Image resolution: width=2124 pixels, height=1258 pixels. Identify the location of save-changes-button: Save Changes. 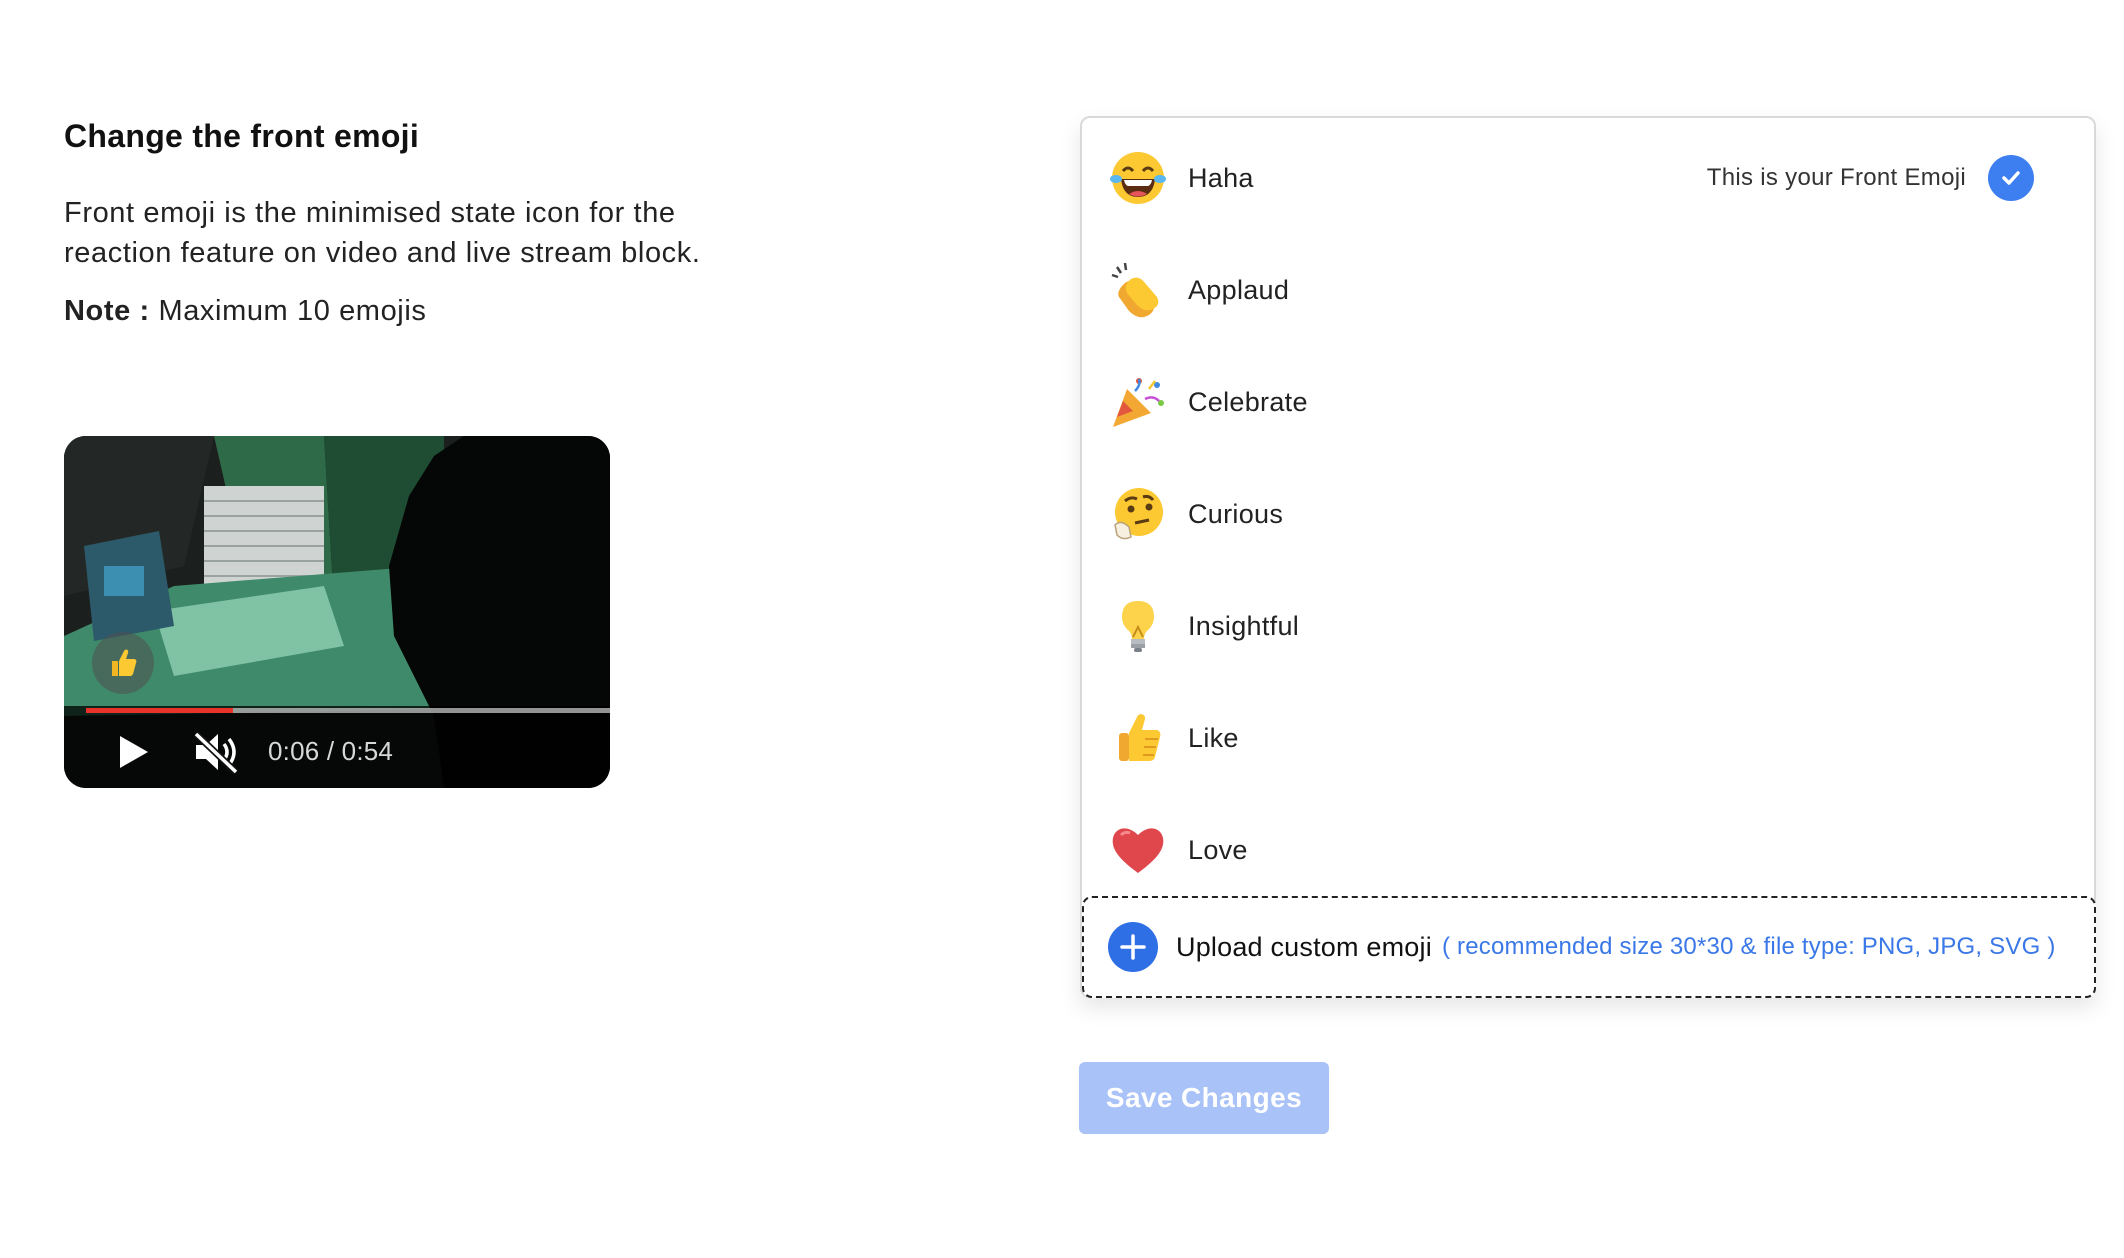
(1204, 1098).